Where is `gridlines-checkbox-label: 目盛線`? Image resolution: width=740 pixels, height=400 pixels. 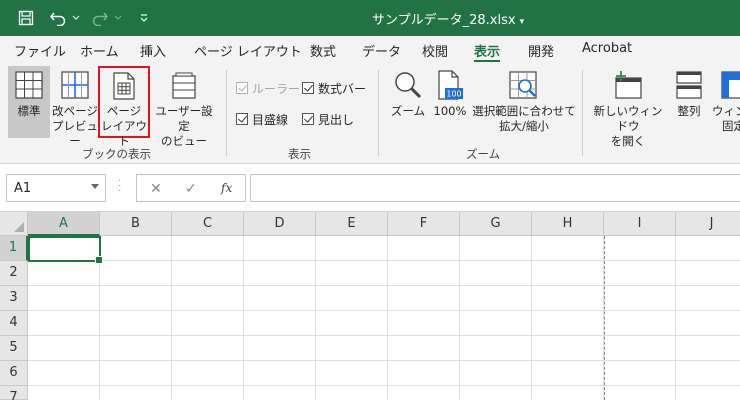
gridlines-checkbox-label: 目盛線 is located at coordinates (270, 119).